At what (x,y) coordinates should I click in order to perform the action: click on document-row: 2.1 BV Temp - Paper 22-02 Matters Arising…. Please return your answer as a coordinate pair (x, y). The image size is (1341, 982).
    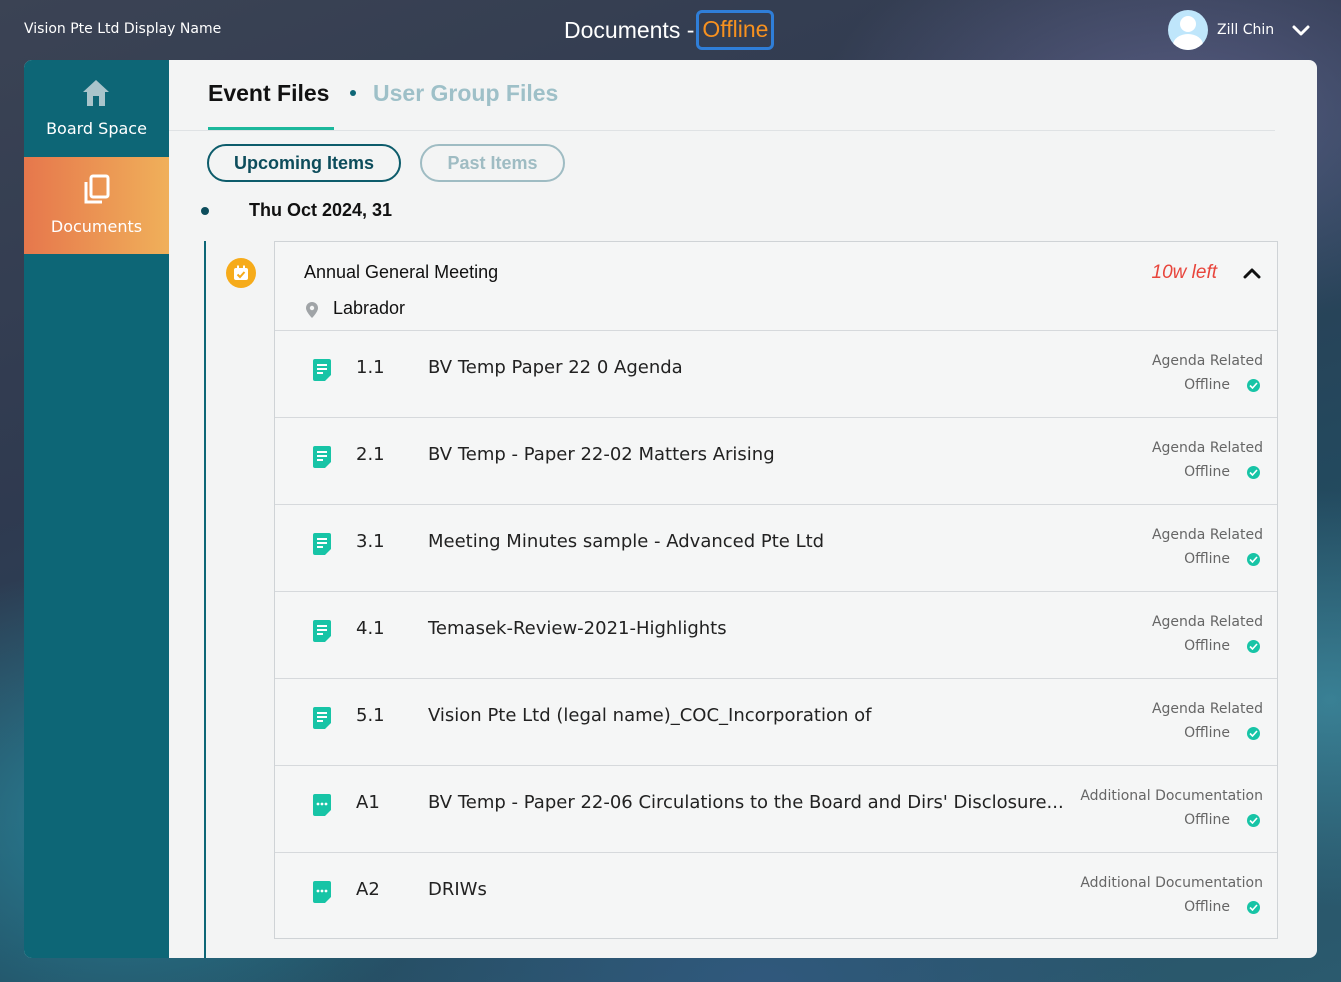
    Looking at the image, I should click on (776, 461).